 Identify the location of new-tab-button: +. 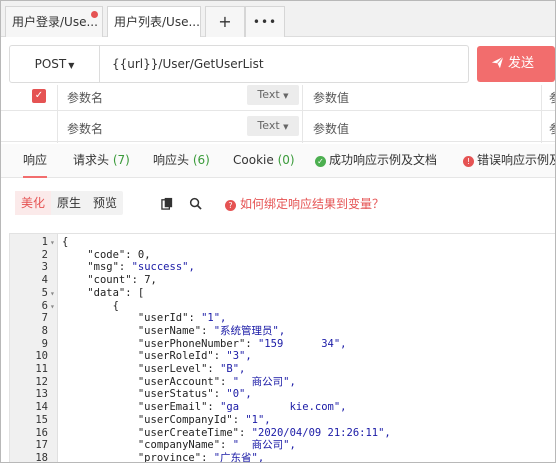
(225, 21).